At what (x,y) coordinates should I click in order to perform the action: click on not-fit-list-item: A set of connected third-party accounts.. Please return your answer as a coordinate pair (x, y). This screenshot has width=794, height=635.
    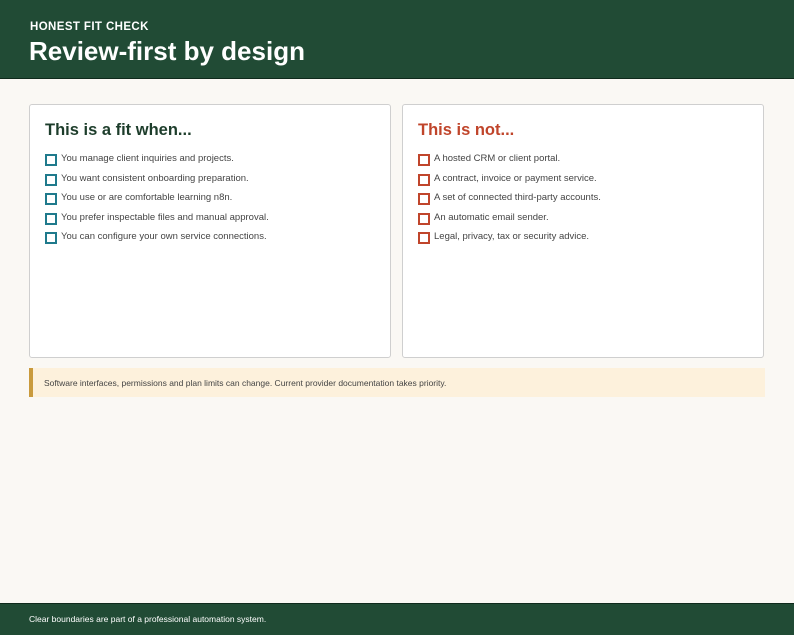
    Looking at the image, I should click on (509, 198).